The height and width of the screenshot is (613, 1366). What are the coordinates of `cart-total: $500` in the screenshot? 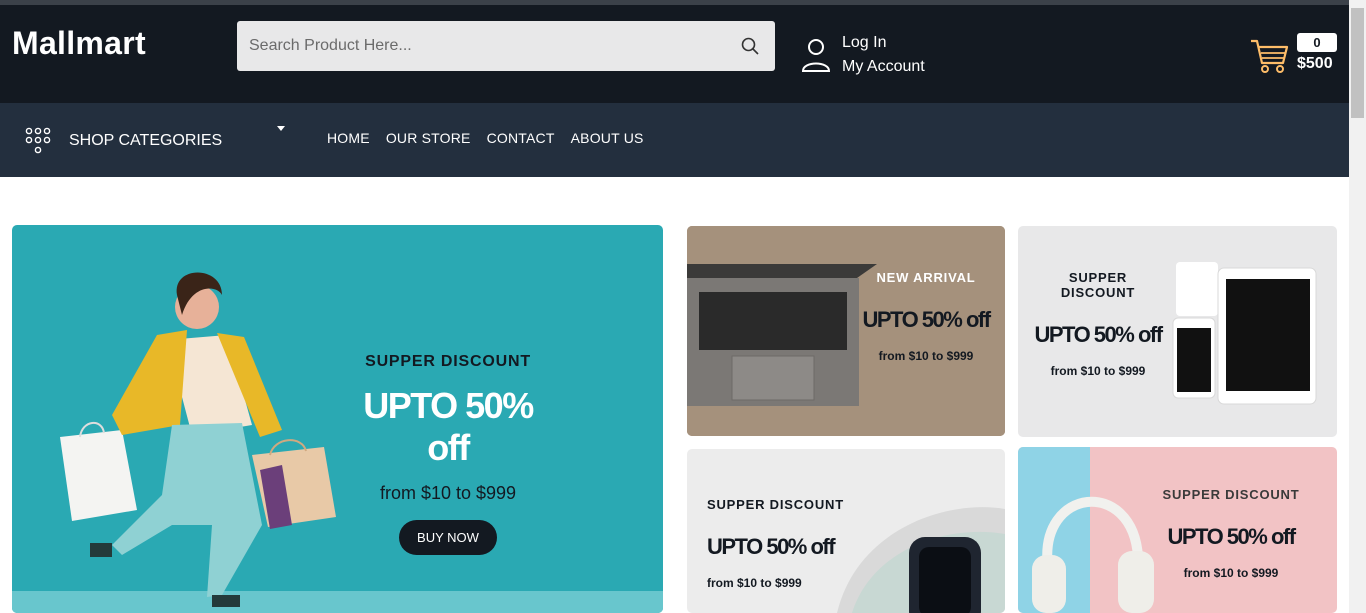 It's located at (1315, 63).